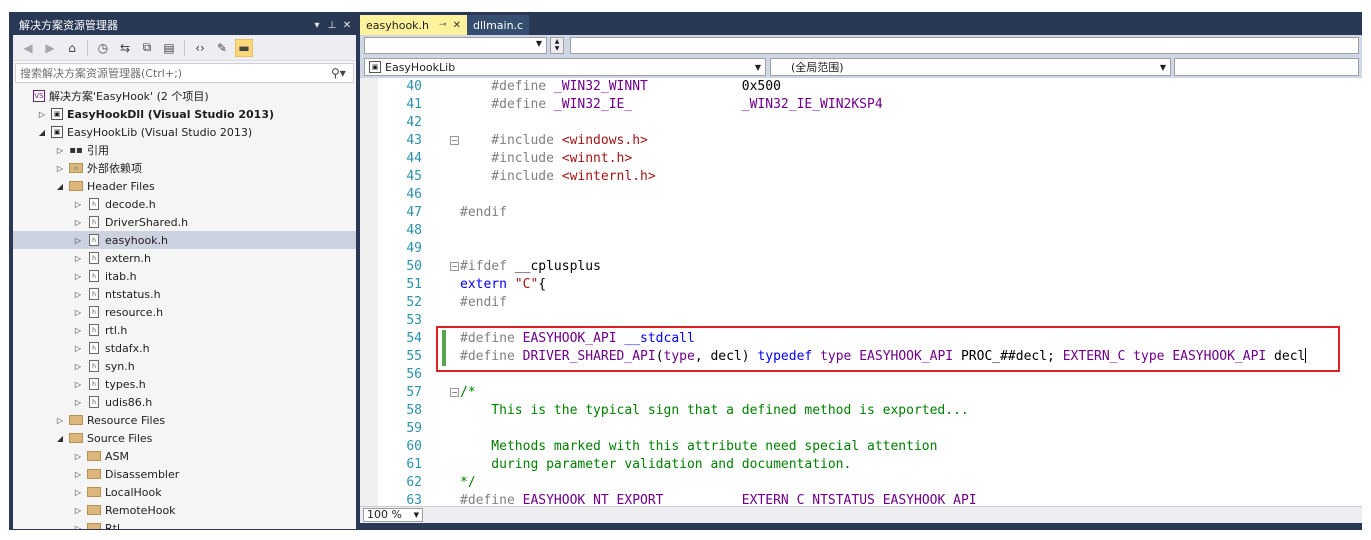 The image size is (1371, 540). What do you see at coordinates (457, 25) in the screenshot?
I see `close-tab-icon: ✕` at bounding box center [457, 25].